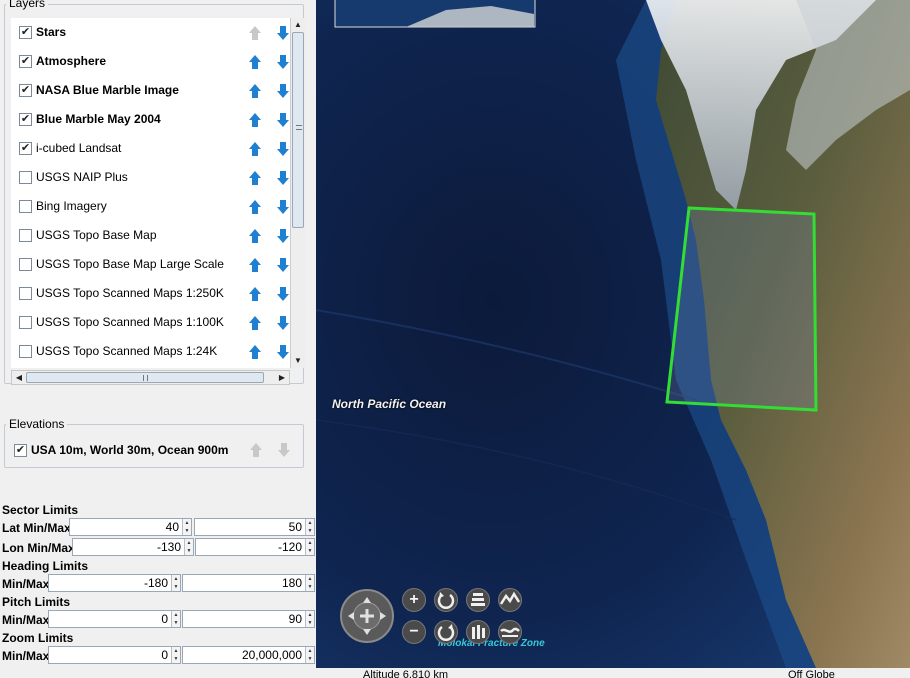 This screenshot has width=910, height=678. I want to click on pitch-min-spinner: ▲▼, so click(114, 619).